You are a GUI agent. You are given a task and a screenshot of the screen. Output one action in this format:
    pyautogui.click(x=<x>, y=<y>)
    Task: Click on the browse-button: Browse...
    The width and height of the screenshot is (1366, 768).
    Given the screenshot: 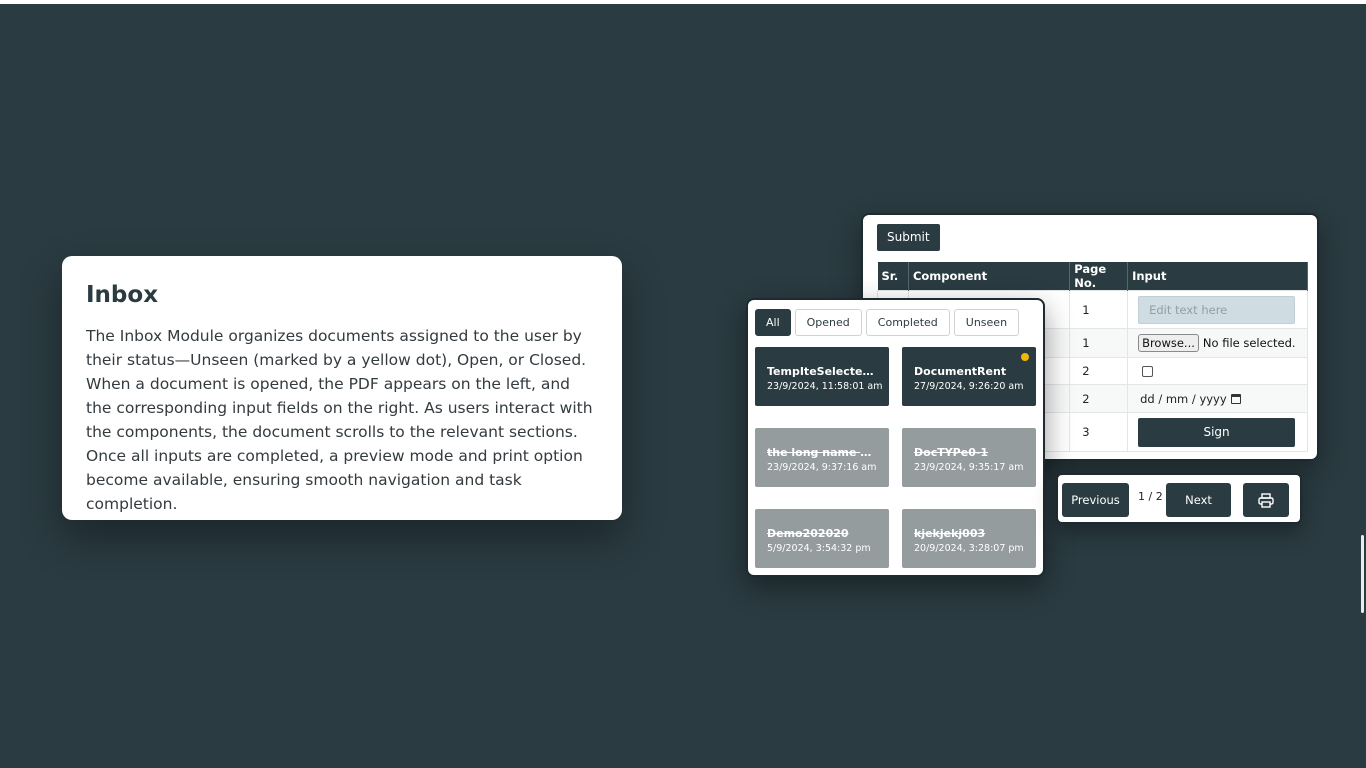 What is the action you would take?
    pyautogui.click(x=1168, y=343)
    